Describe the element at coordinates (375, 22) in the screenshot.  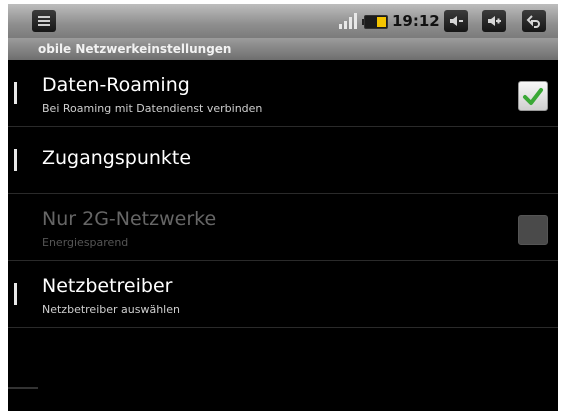
I see `battery-icon` at that location.